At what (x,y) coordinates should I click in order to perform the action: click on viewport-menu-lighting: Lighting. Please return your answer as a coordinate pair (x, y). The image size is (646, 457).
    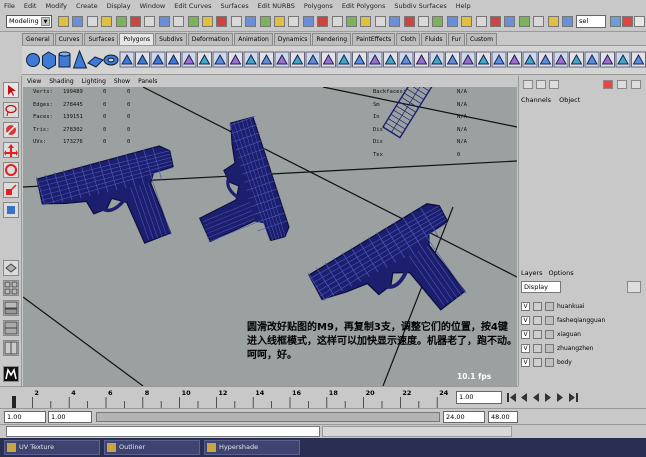
    Looking at the image, I should click on (94, 81).